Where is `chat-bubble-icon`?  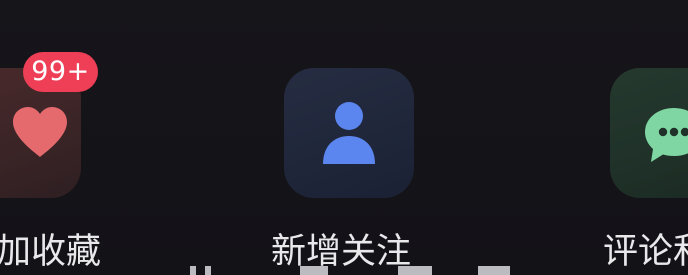 chat-bubble-icon is located at coordinates (666, 135).